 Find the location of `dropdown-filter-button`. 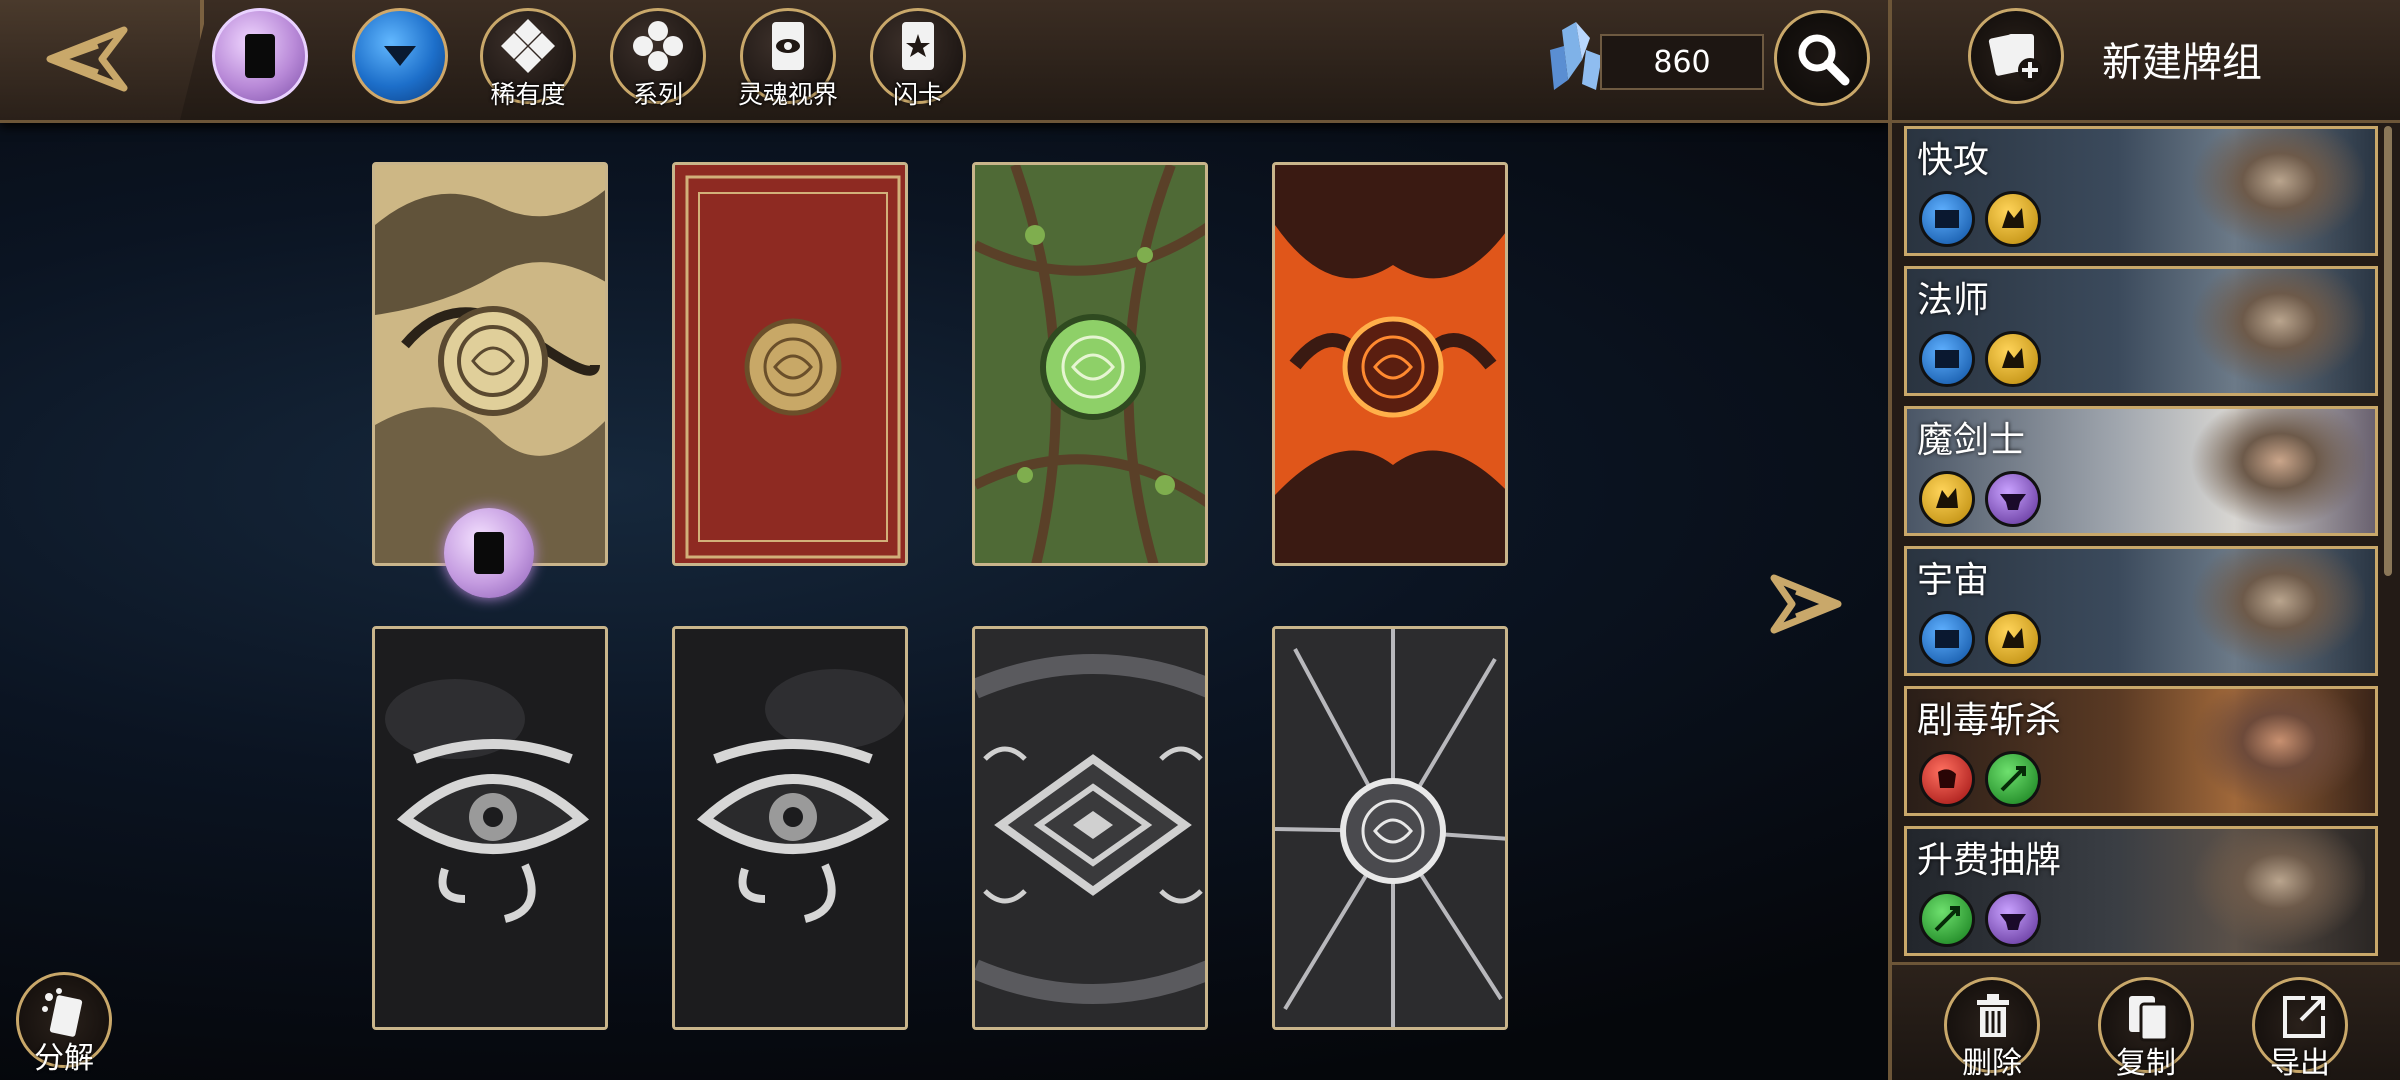

dropdown-filter-button is located at coordinates (400, 56).